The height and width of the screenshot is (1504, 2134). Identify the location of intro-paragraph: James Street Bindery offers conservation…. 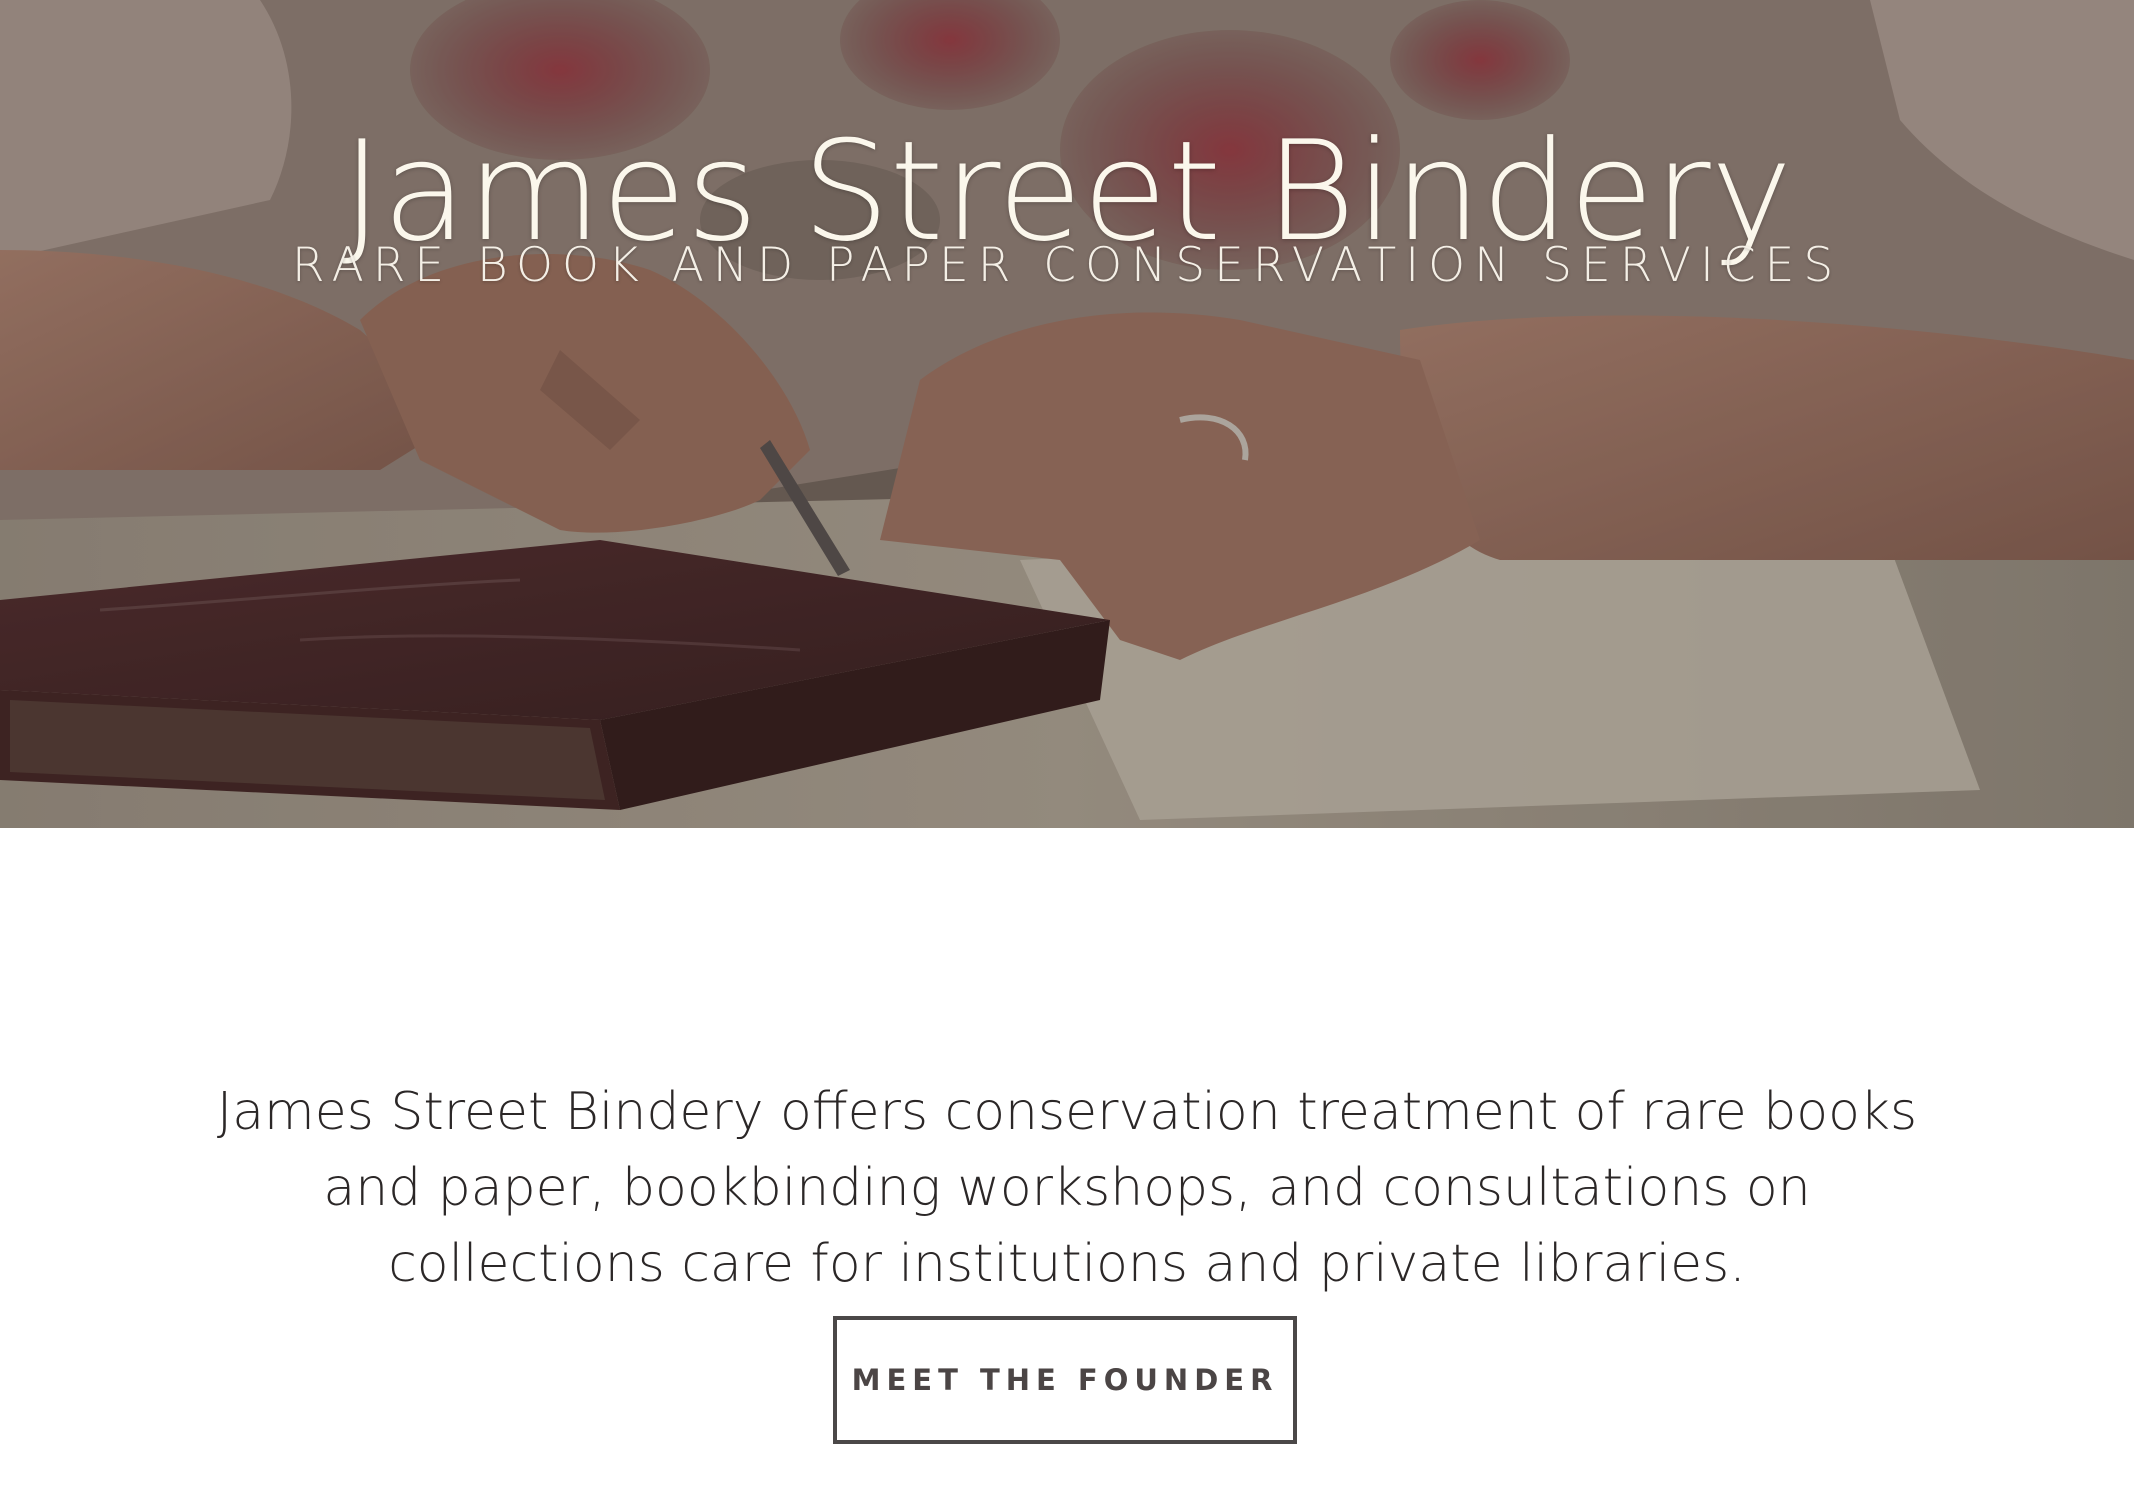
(1067, 1188).